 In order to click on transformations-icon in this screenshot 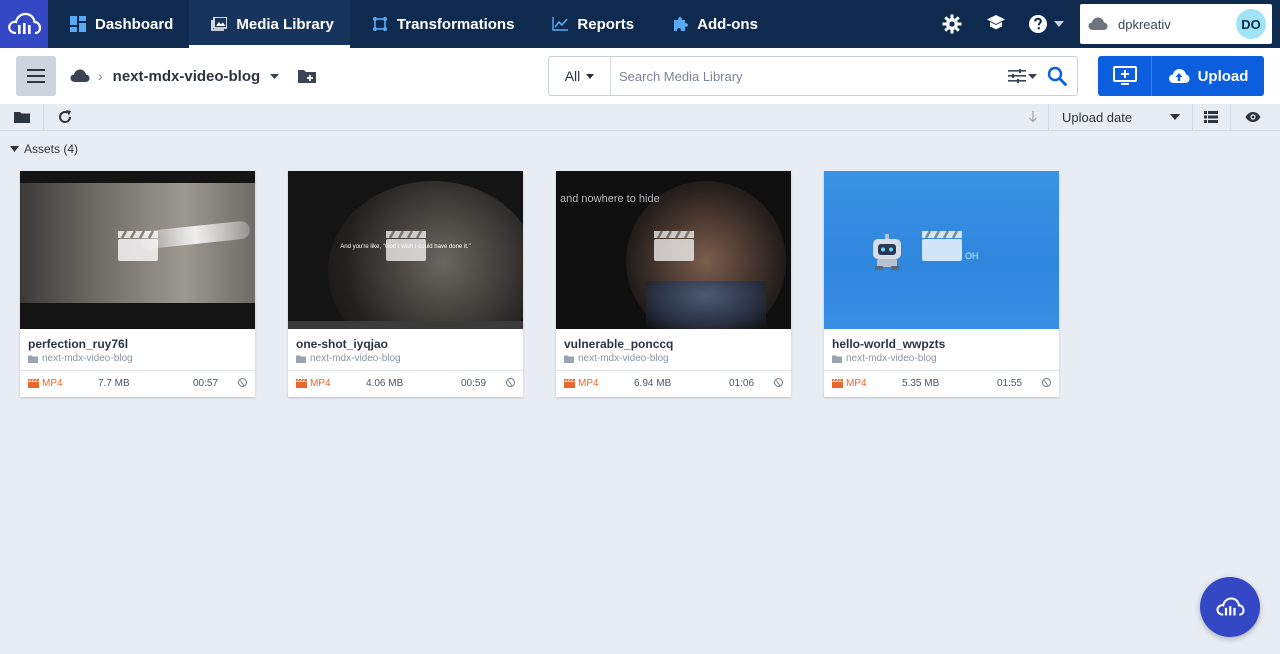, I will do `click(380, 24)`.